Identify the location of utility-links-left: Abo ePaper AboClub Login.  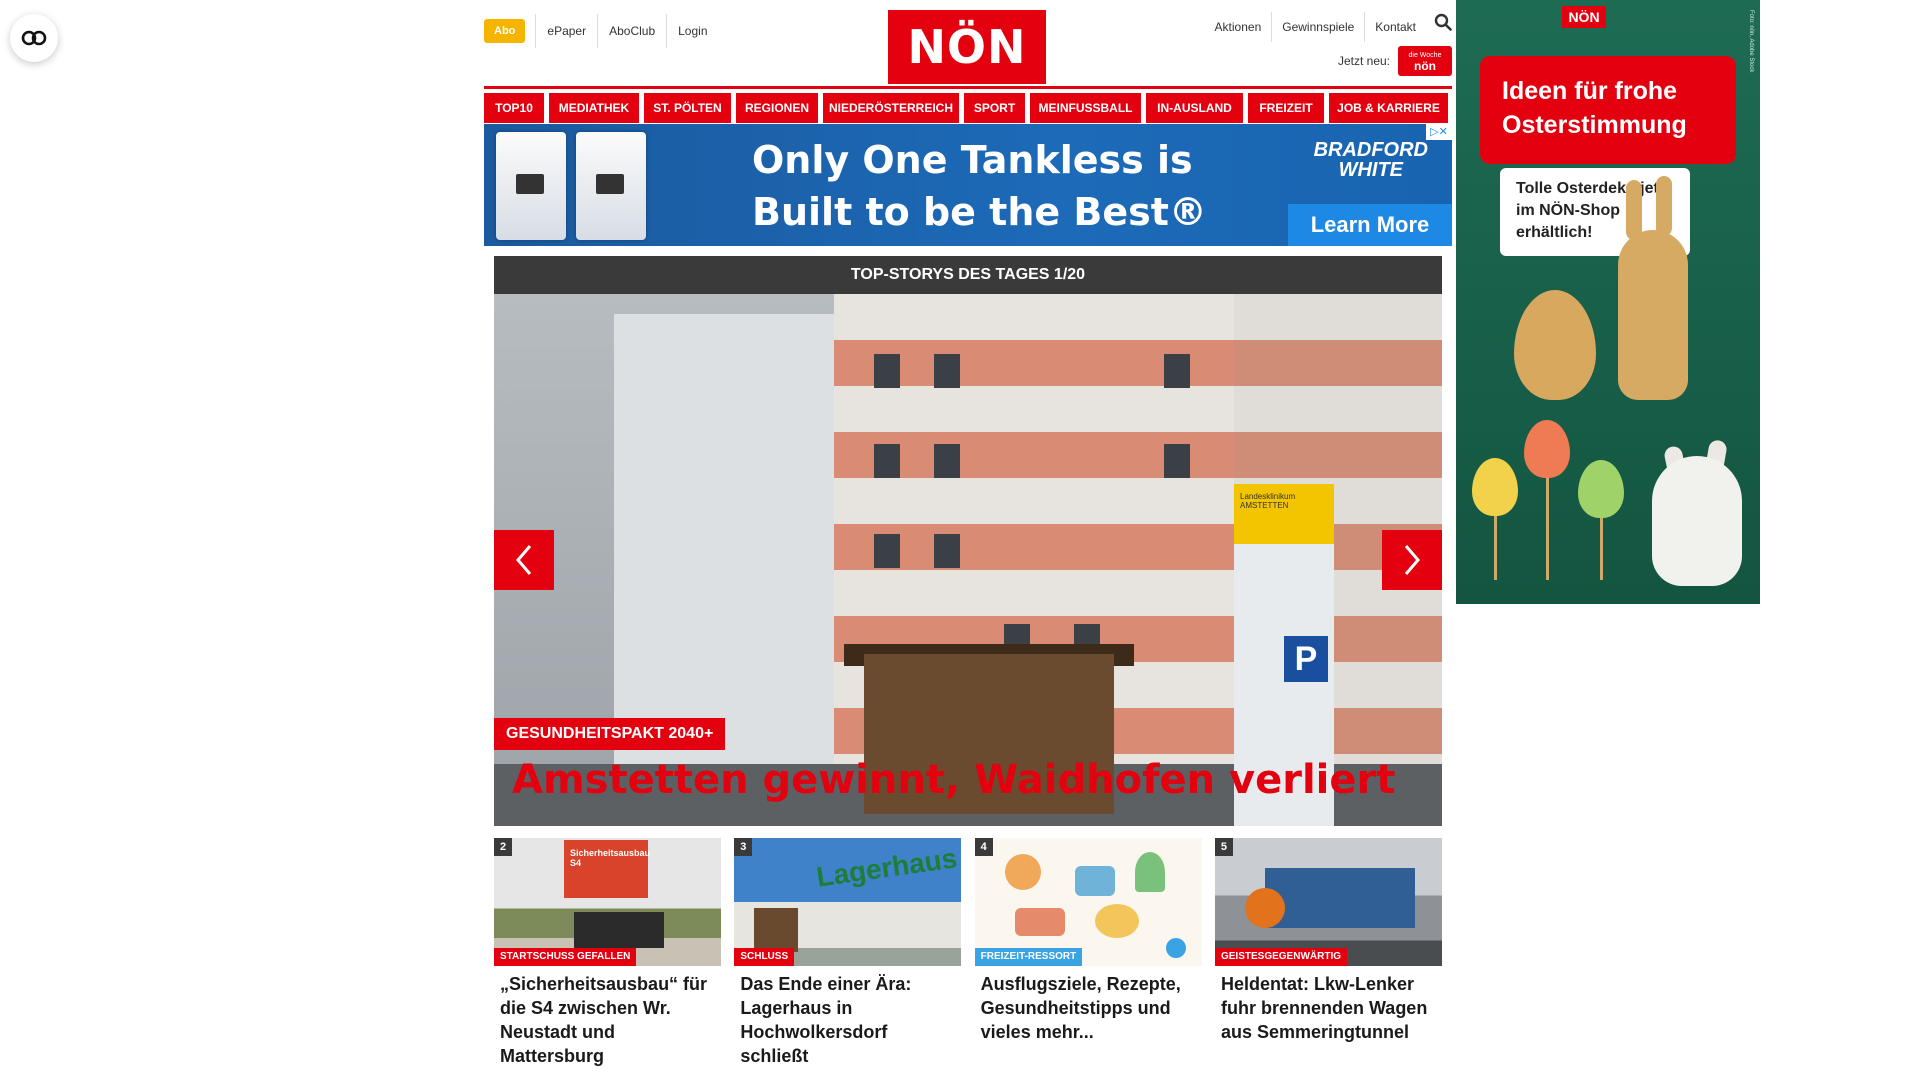
(601, 31).